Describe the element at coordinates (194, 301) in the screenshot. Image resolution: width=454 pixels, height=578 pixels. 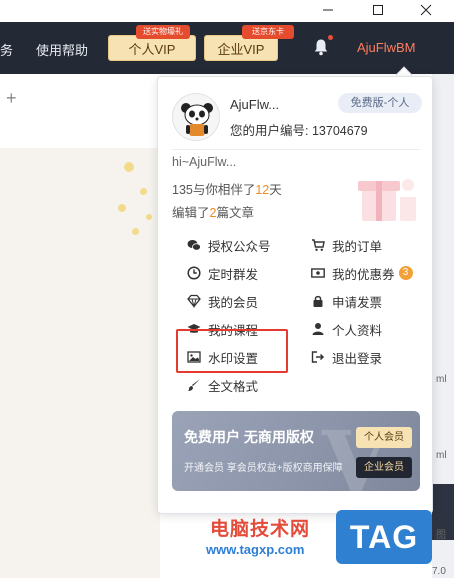
I see `diamond-icon` at that location.